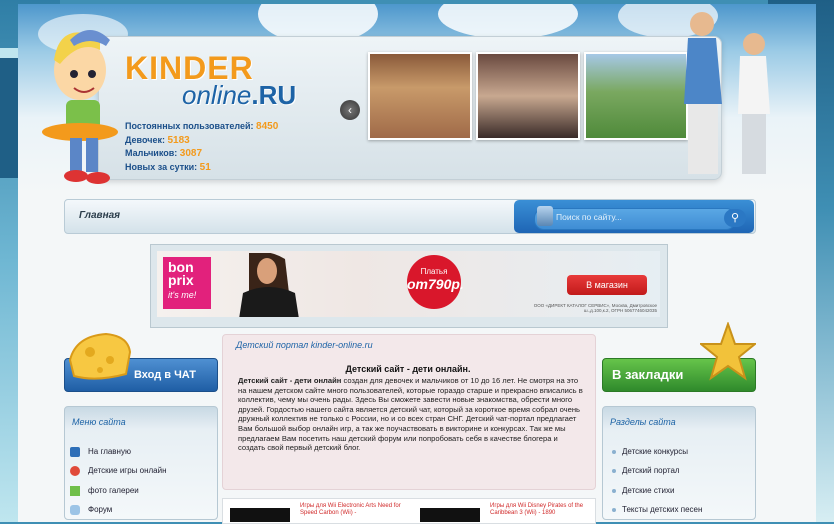 The width and height of the screenshot is (834, 524). Describe the element at coordinates (545, 216) in the screenshot. I see `search-avatar-icon` at that location.